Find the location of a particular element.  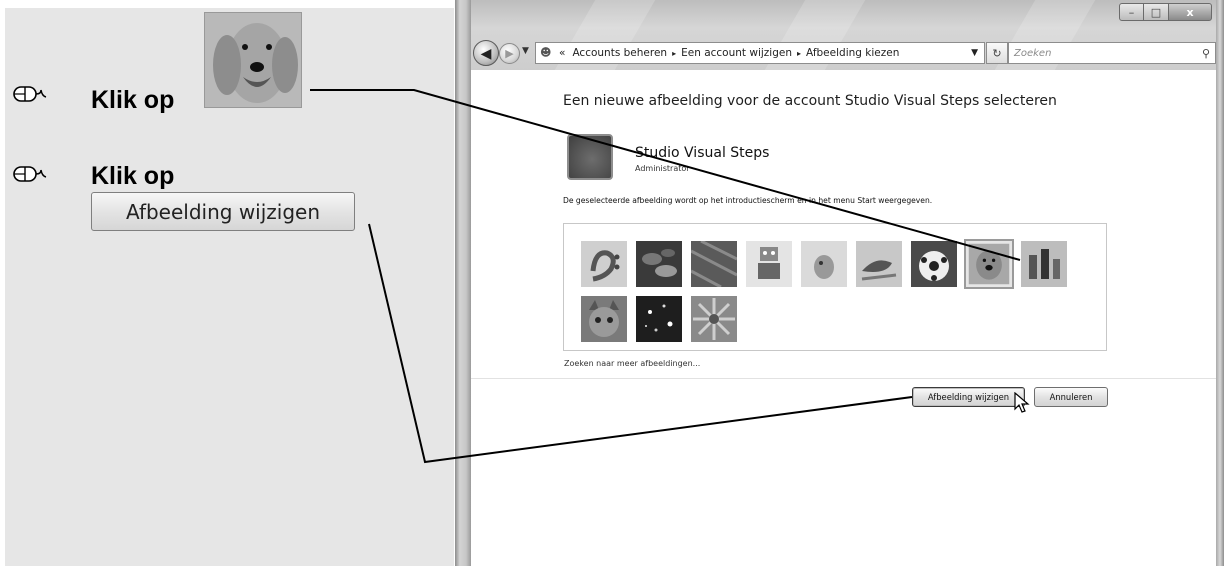

bird-picture is located at coordinates (879, 264).